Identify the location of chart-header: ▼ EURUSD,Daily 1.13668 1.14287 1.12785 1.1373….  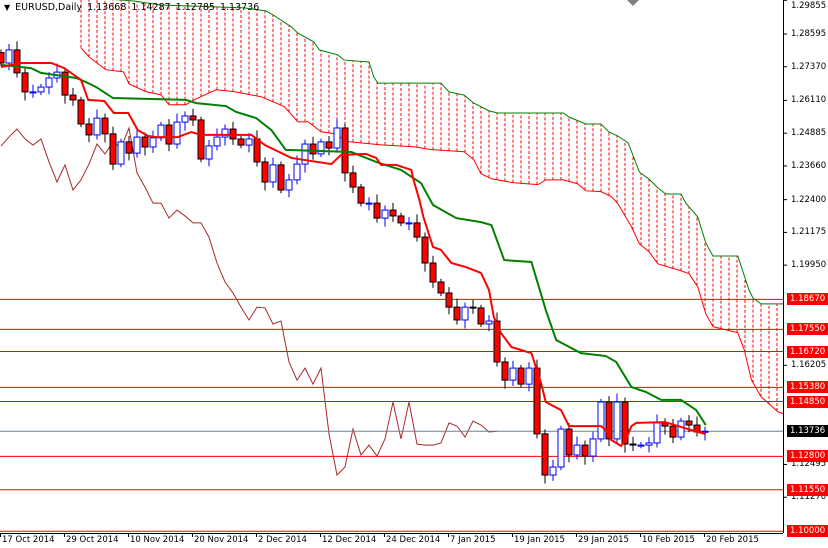
(134, 7).